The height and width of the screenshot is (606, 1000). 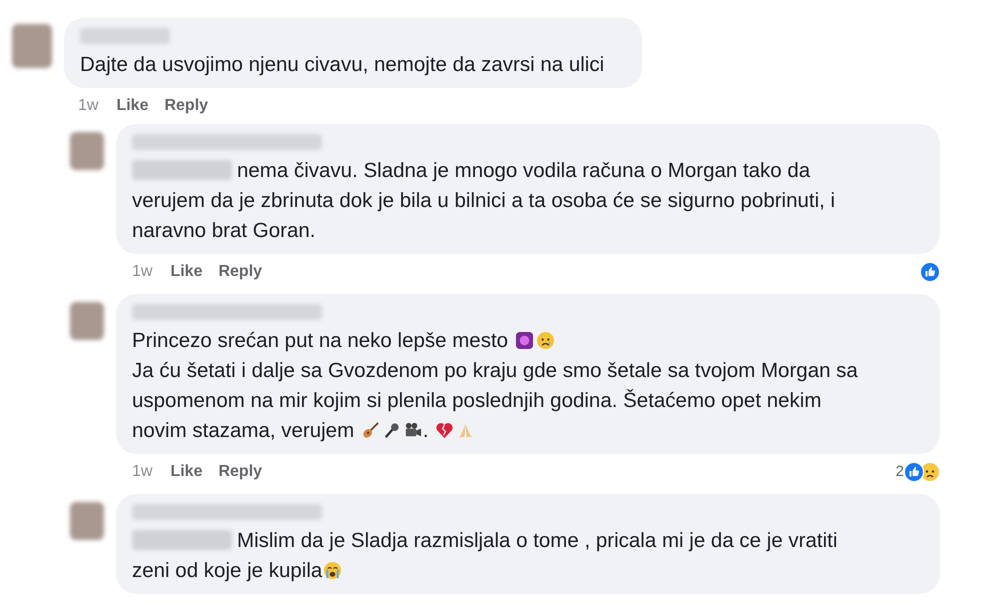 I want to click on crying-face-emoji-icon, so click(x=332, y=570).